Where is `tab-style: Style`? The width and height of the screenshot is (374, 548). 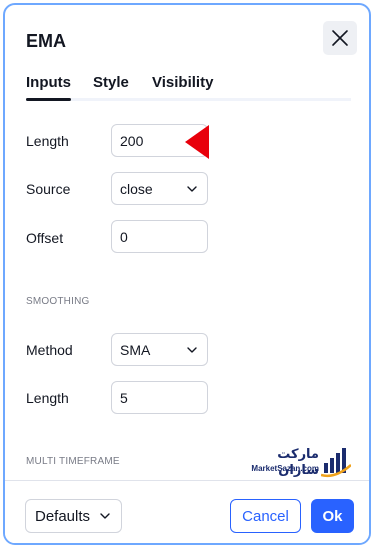 tab-style: Style is located at coordinates (111, 82).